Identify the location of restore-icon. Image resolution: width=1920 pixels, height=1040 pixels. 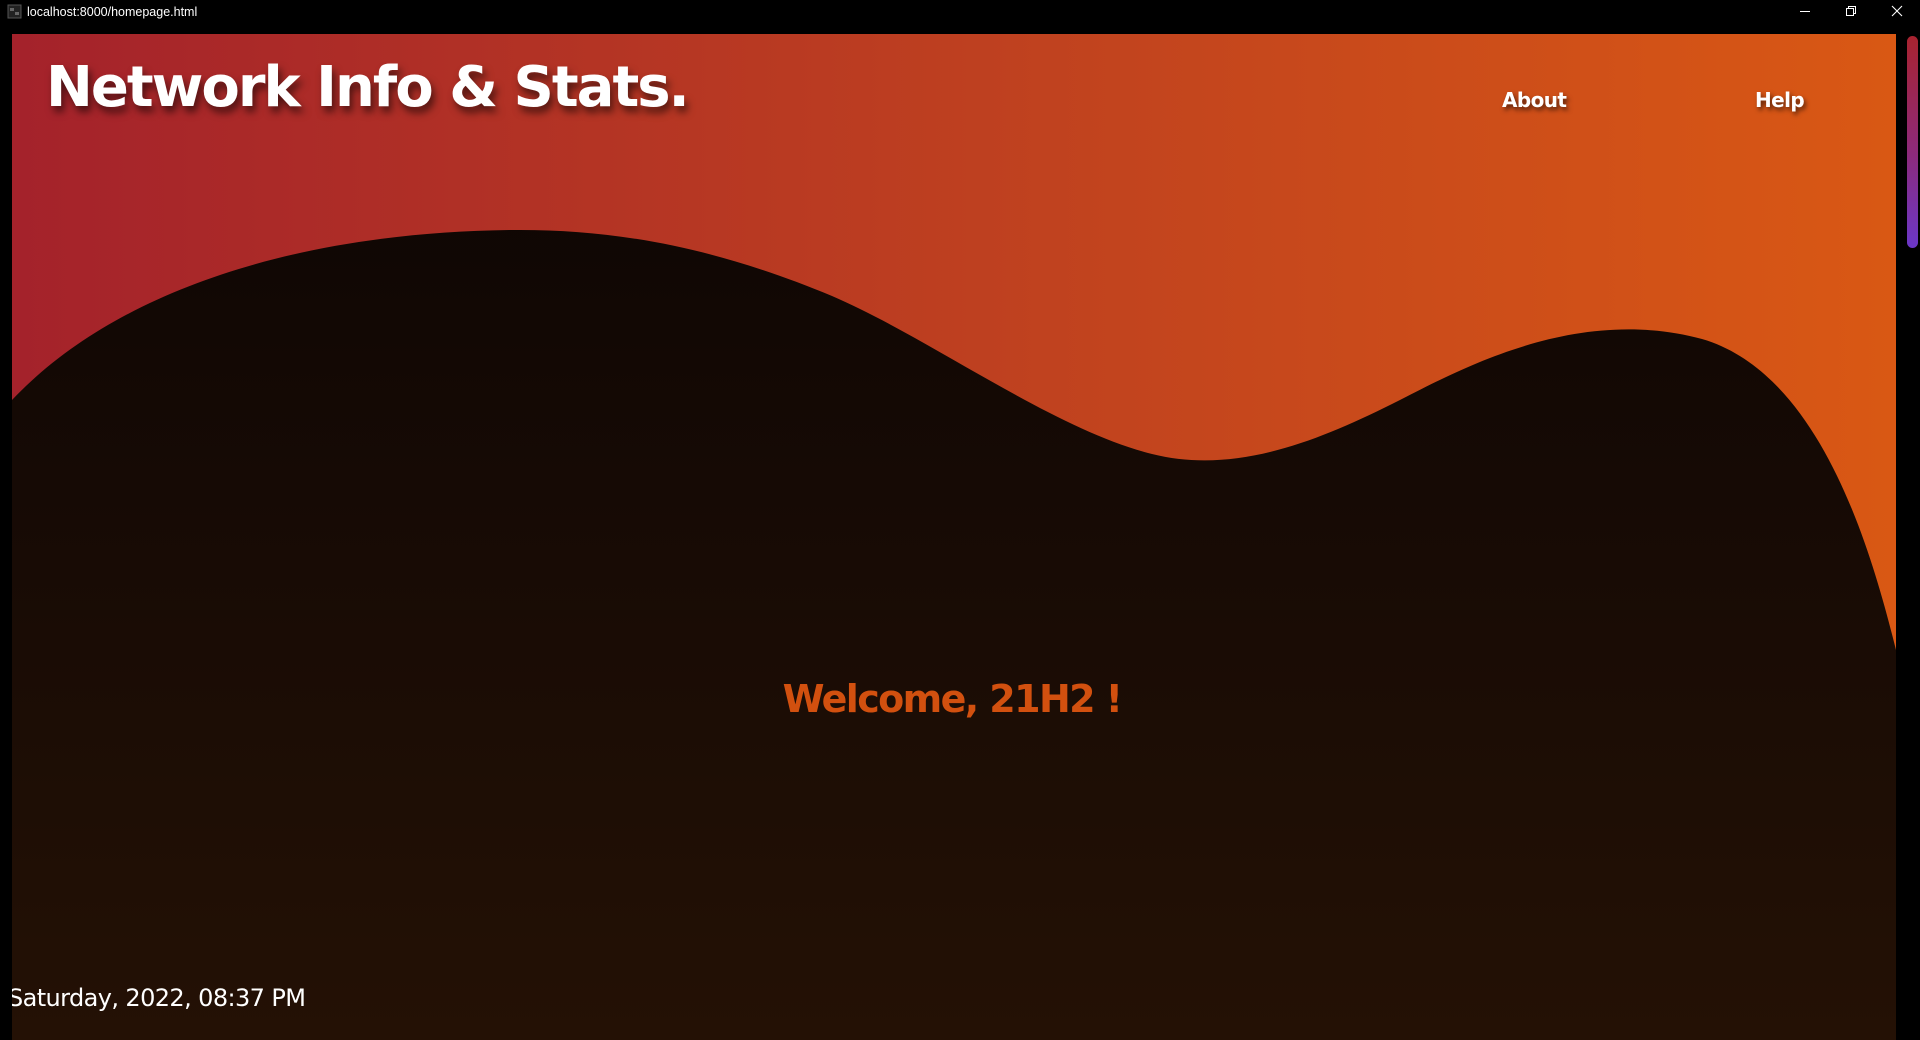
(1851, 11).